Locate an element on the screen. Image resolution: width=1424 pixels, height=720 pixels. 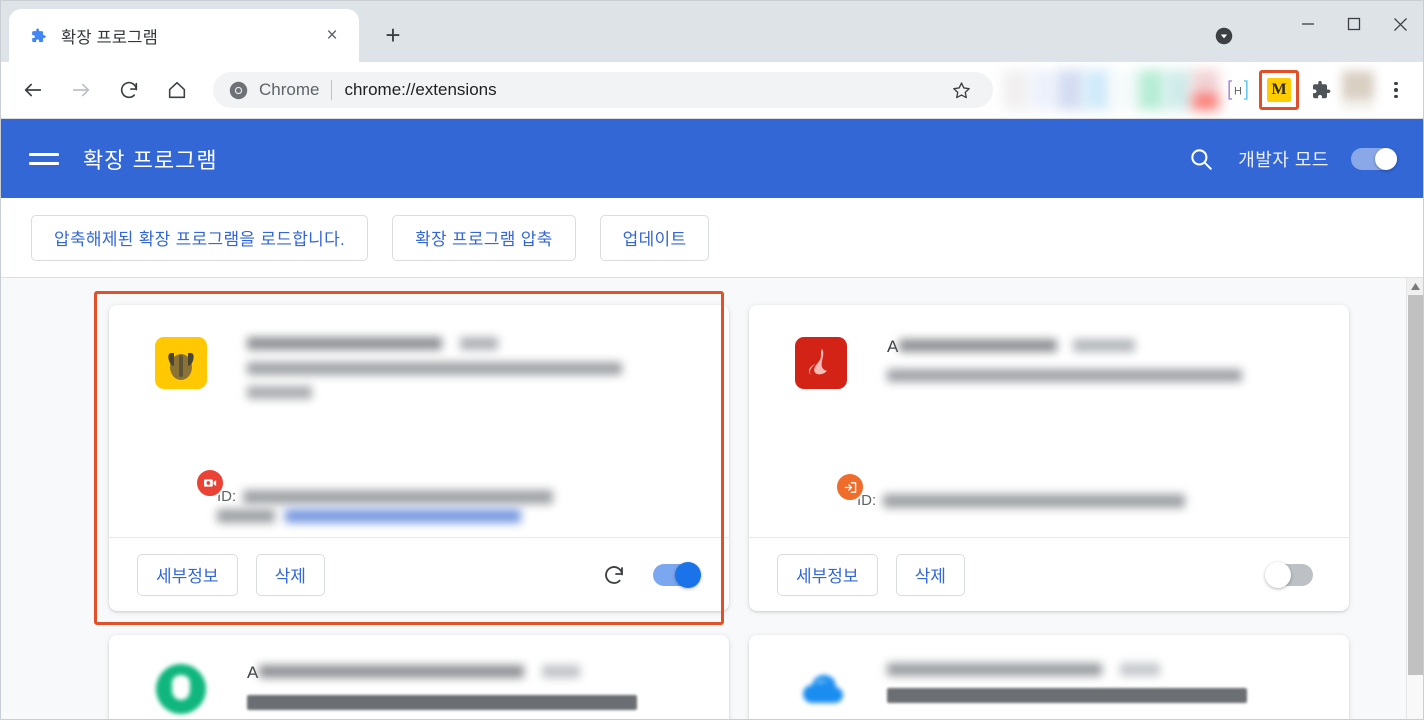
extension-card-3: A is located at coordinates (419, 677).